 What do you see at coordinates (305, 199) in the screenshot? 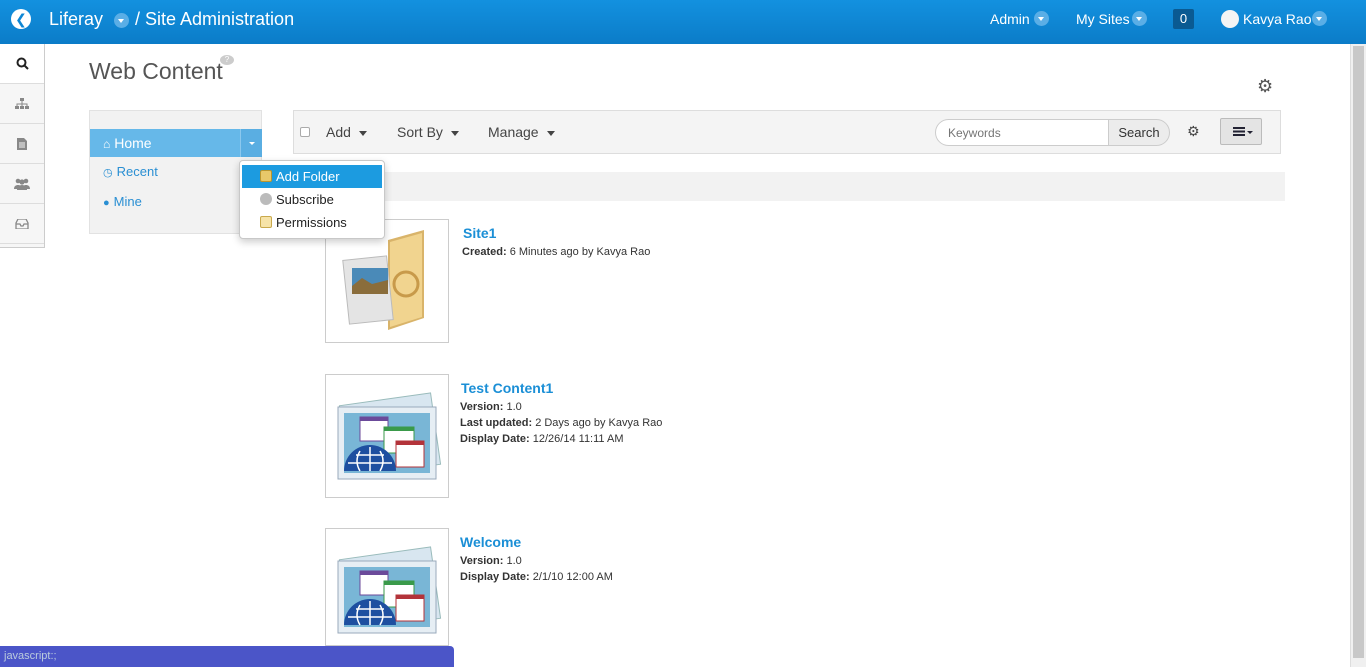
I see `subscribe-label: Subscribe` at bounding box center [305, 199].